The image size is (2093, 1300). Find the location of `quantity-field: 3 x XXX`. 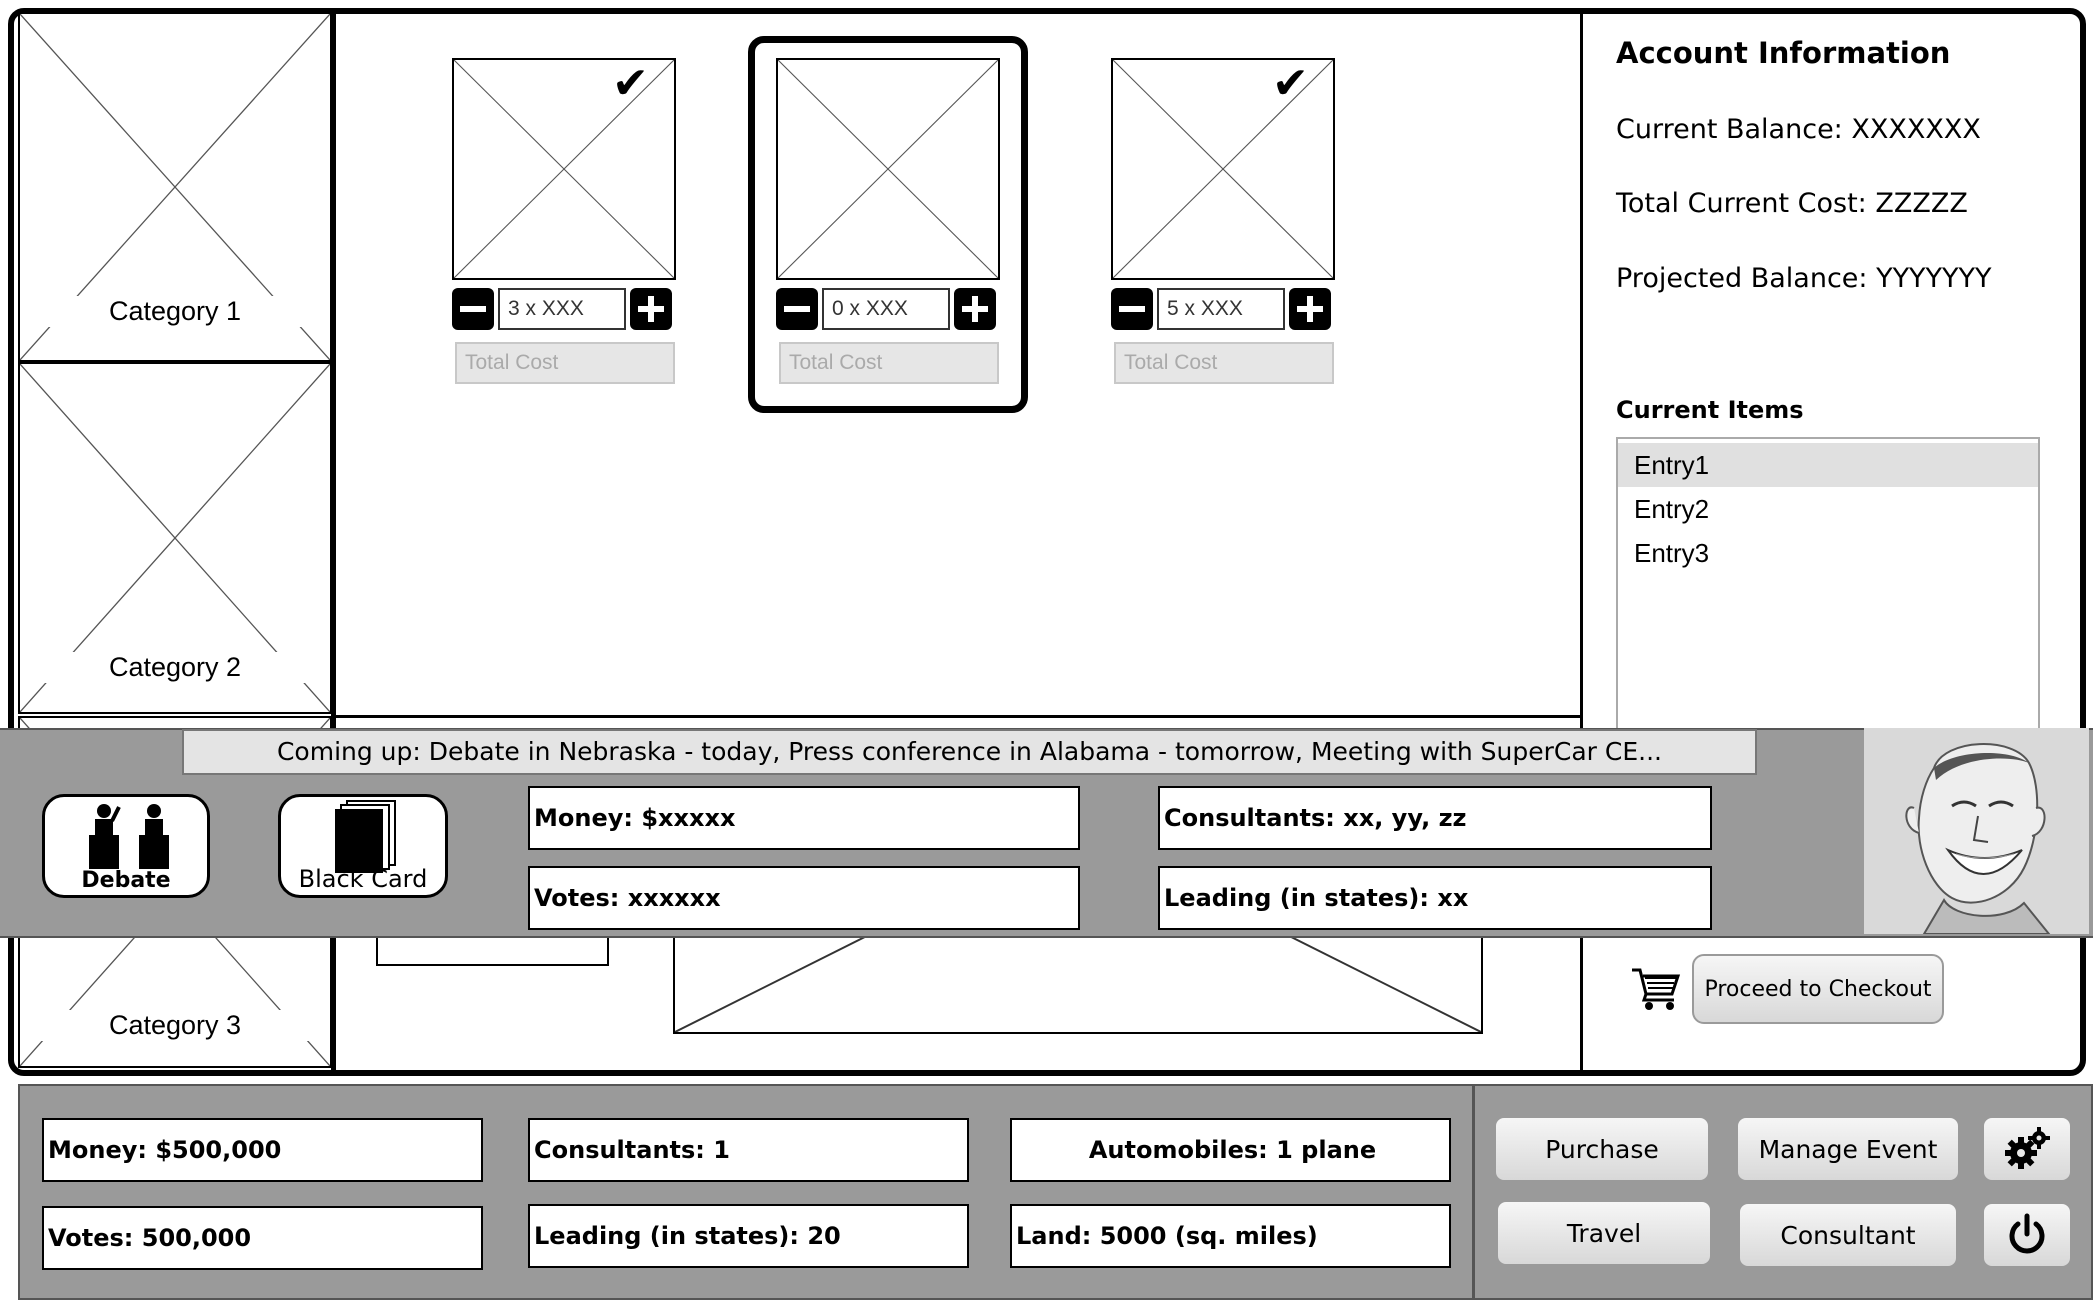

quantity-field: 3 x XXX is located at coordinates (562, 309).